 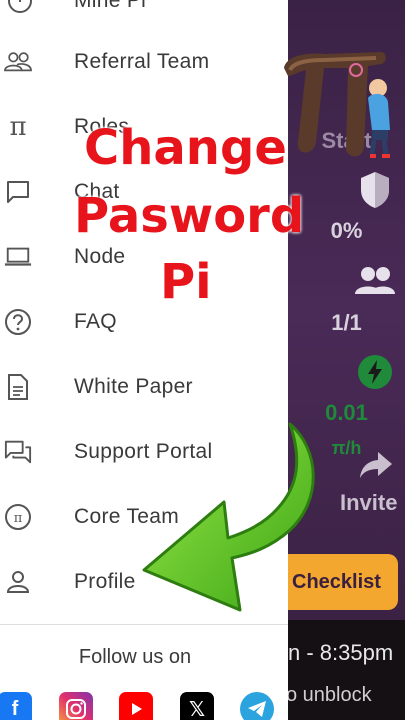 What do you see at coordinates (76, 706) in the screenshot?
I see `instagram-icon` at bounding box center [76, 706].